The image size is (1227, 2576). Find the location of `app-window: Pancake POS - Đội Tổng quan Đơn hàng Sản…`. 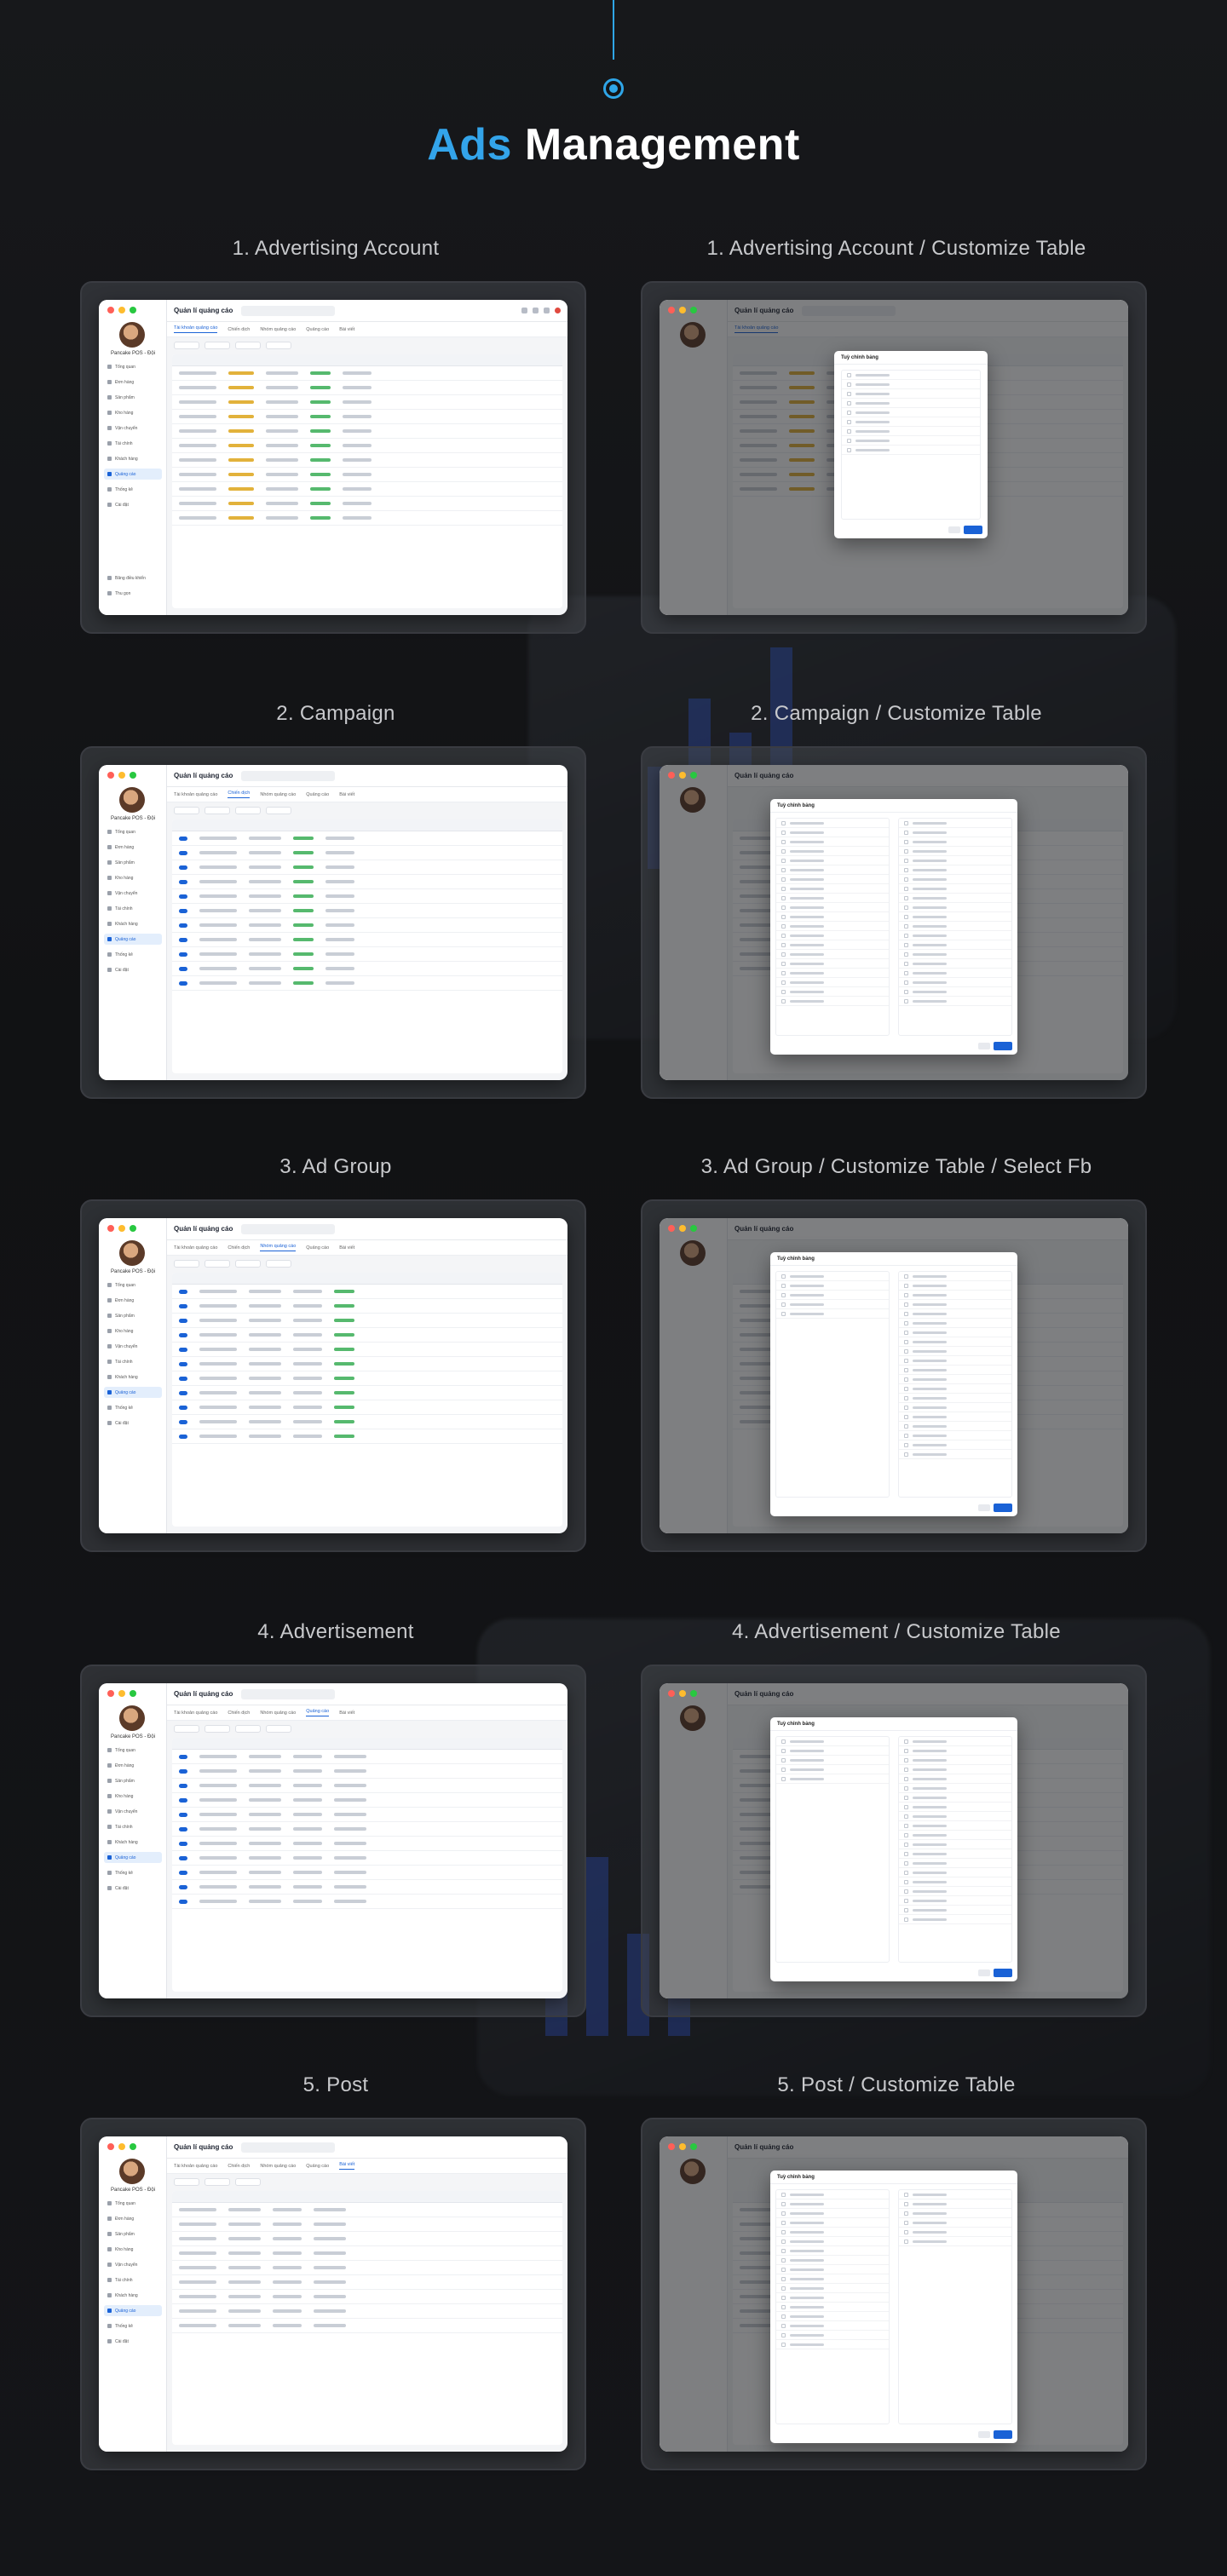

app-window: Pancake POS - Đội Tổng quan Đơn hàng Sản… is located at coordinates (333, 457).